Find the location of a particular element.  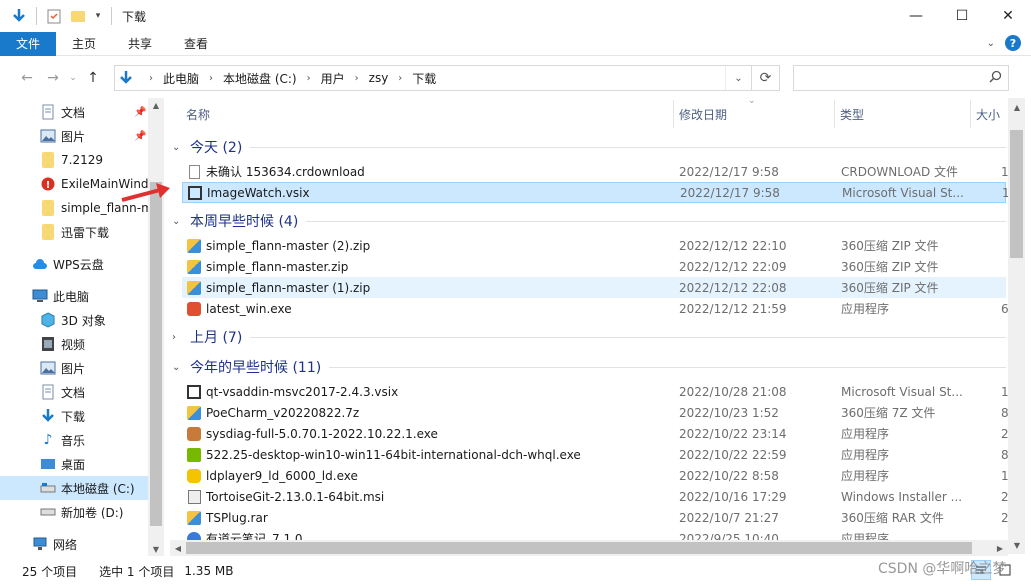

expand-ribbon-icon: ⌄ is located at coordinates (991, 43).